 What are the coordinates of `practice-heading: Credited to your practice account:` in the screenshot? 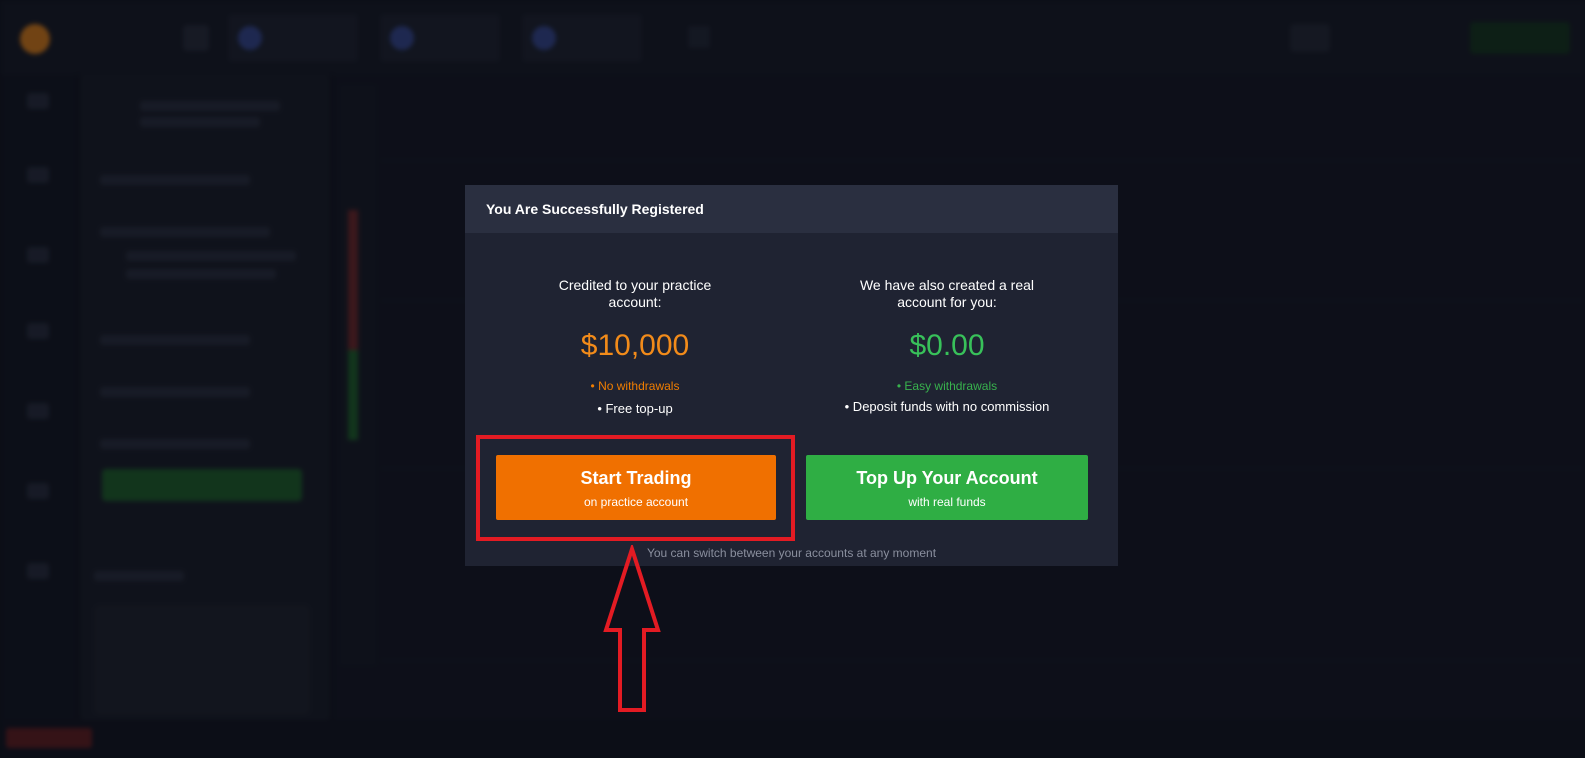 It's located at (635, 293).